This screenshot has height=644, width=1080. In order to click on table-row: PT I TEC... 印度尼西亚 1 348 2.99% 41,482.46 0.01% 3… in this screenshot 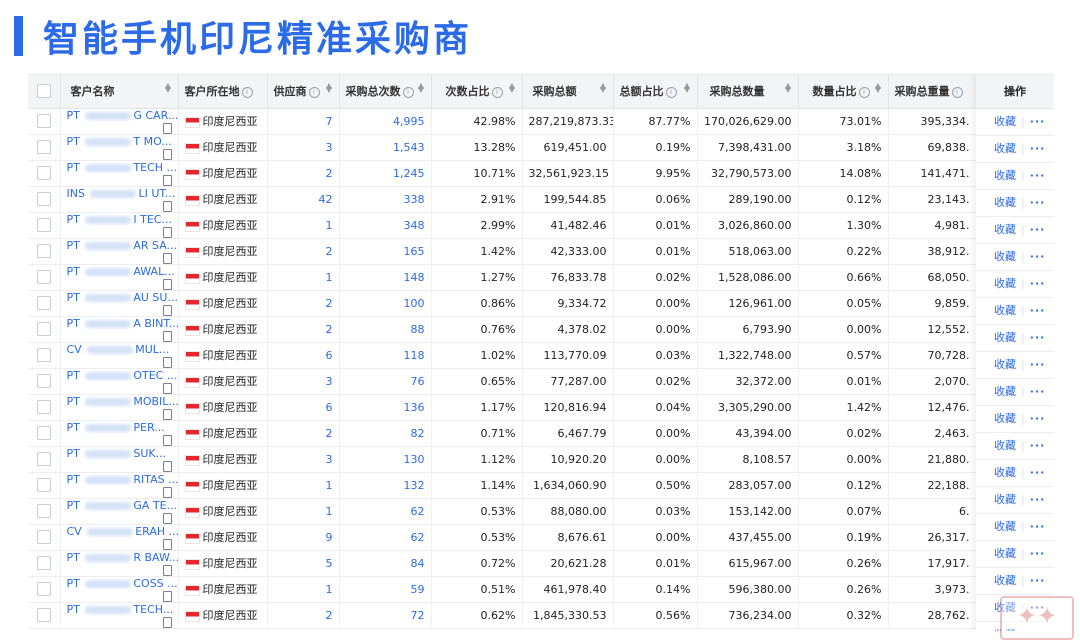, I will do `click(541, 225)`.